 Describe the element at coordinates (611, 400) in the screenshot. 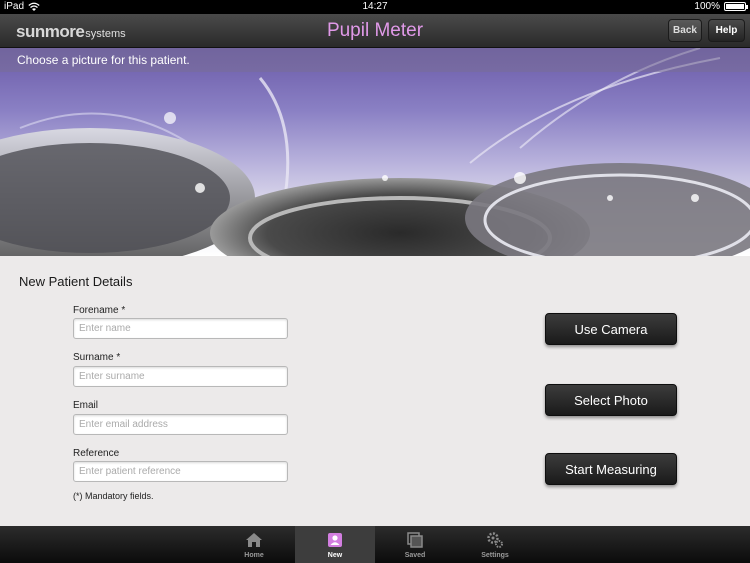

I see `select-photo-button: Select Photo` at that location.